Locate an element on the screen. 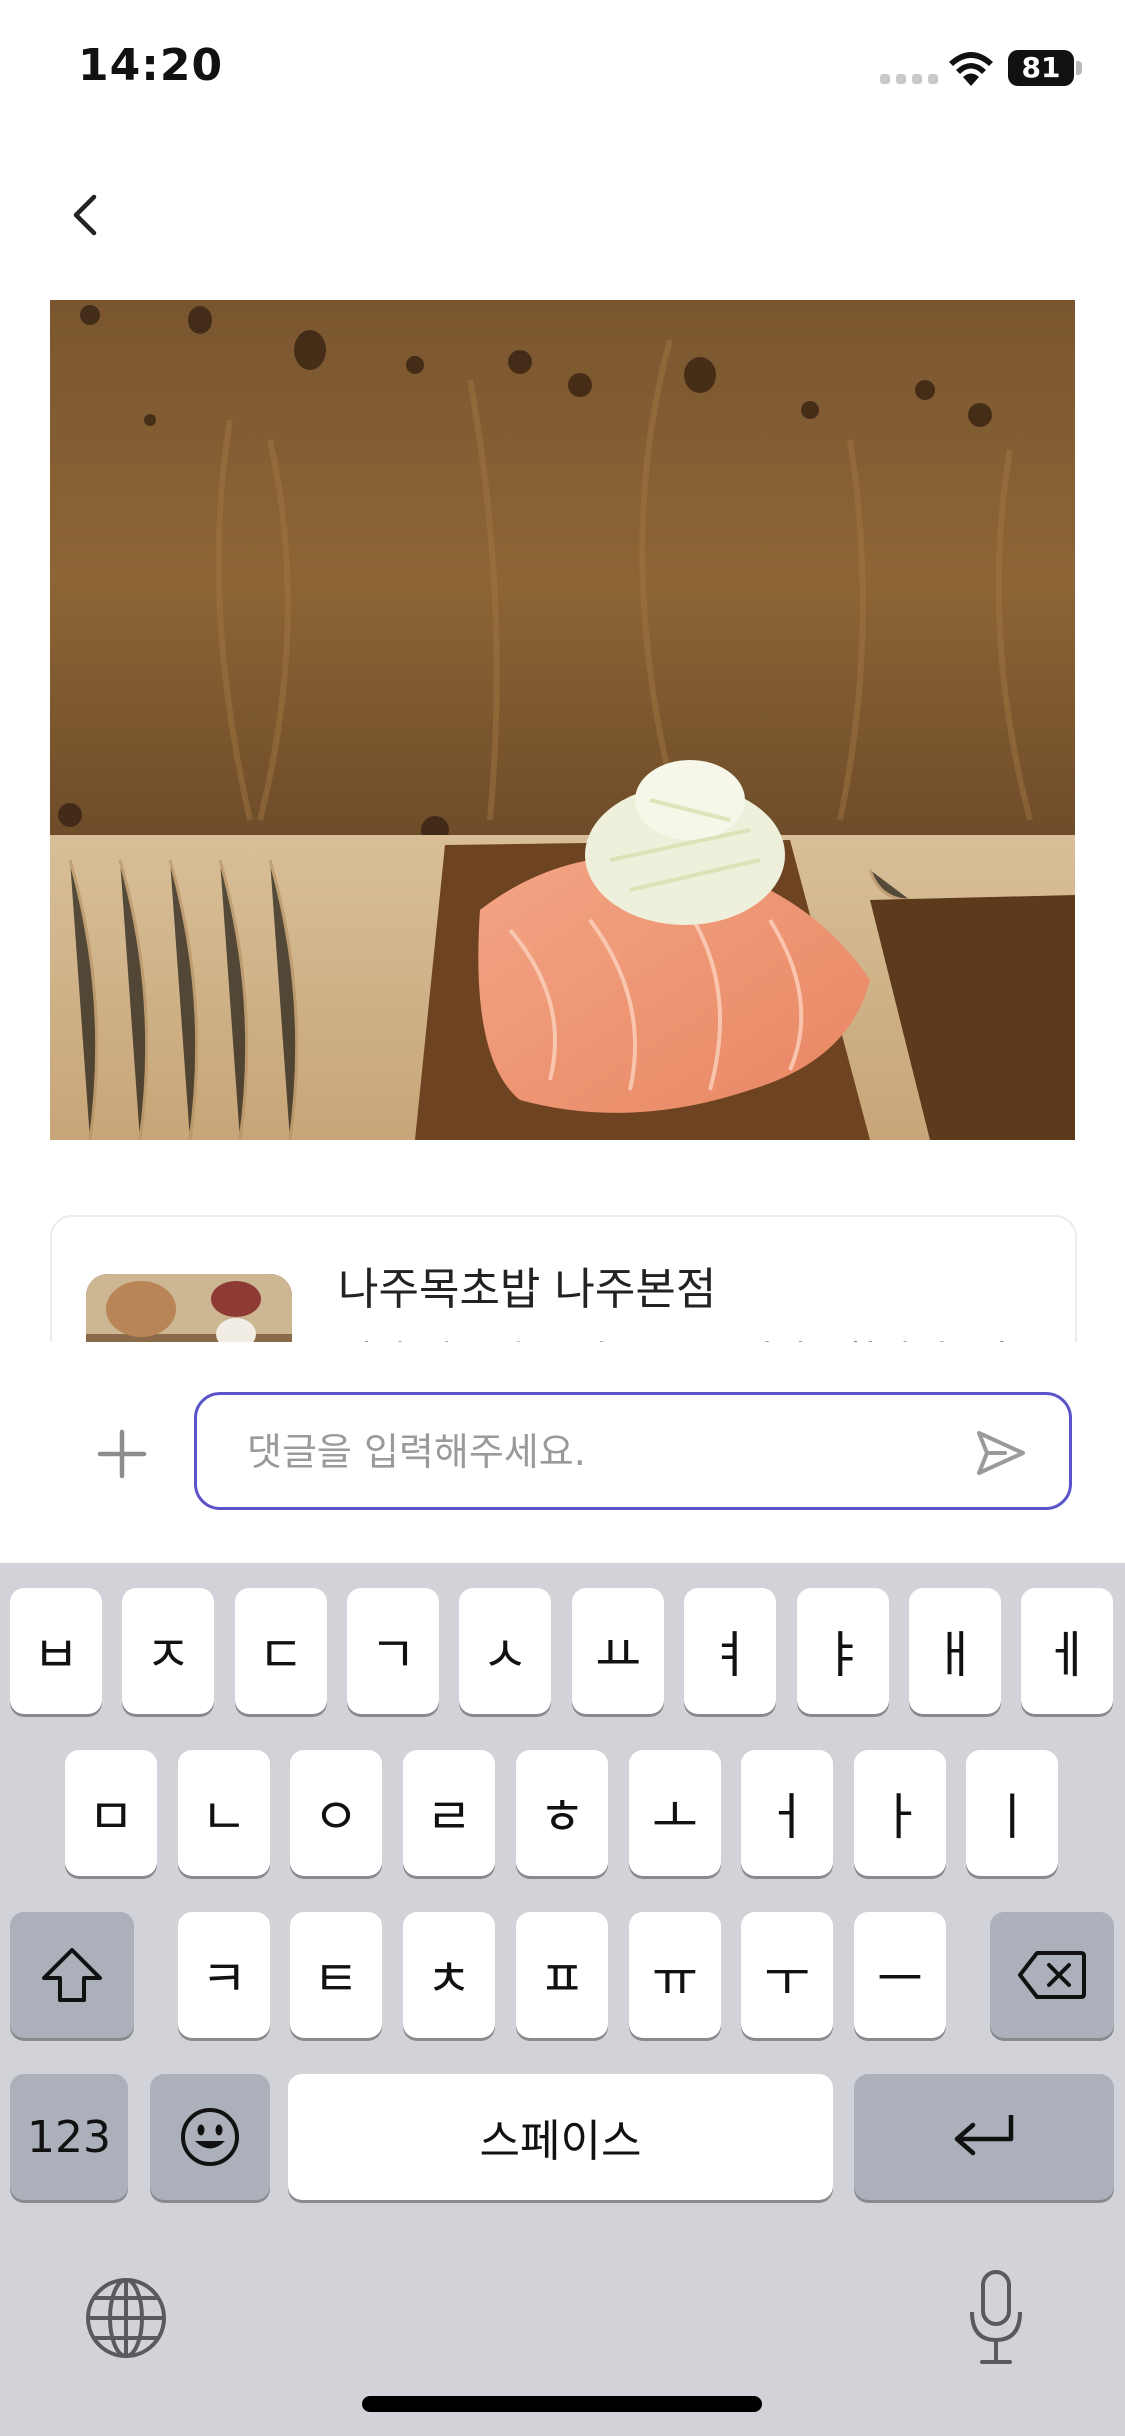 The image size is (1125, 2436). key: ㅏ is located at coordinates (900, 1813).